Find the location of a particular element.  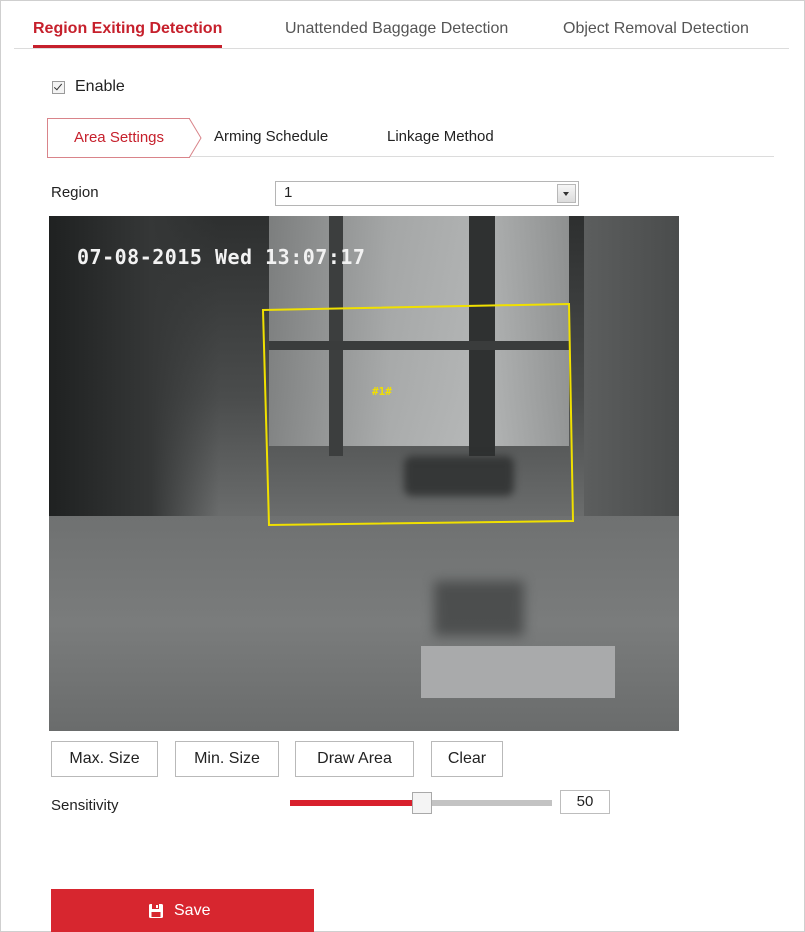

min-size-button: Min. Size is located at coordinates (227, 759).